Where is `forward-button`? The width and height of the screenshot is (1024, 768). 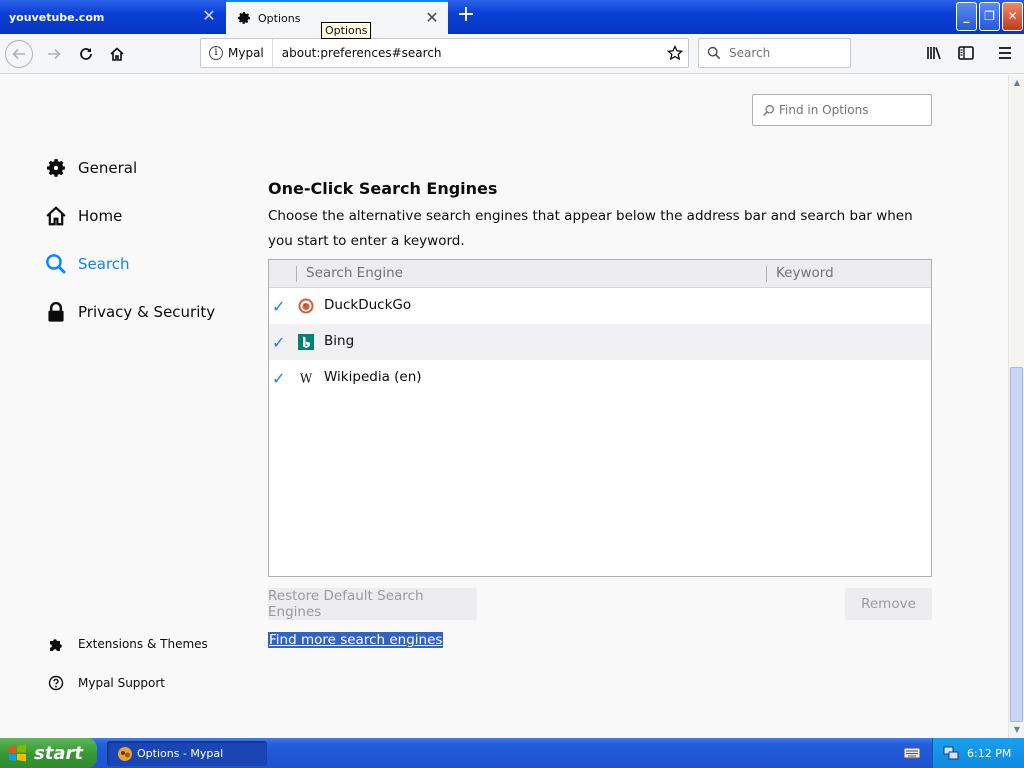
forward-button is located at coordinates (54, 54).